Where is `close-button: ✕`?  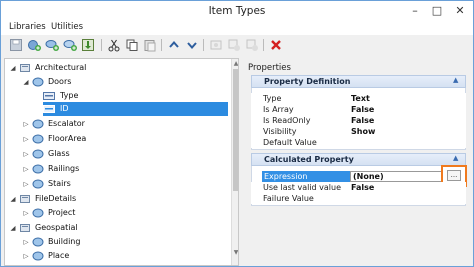 close-button: ✕ is located at coordinates (460, 11).